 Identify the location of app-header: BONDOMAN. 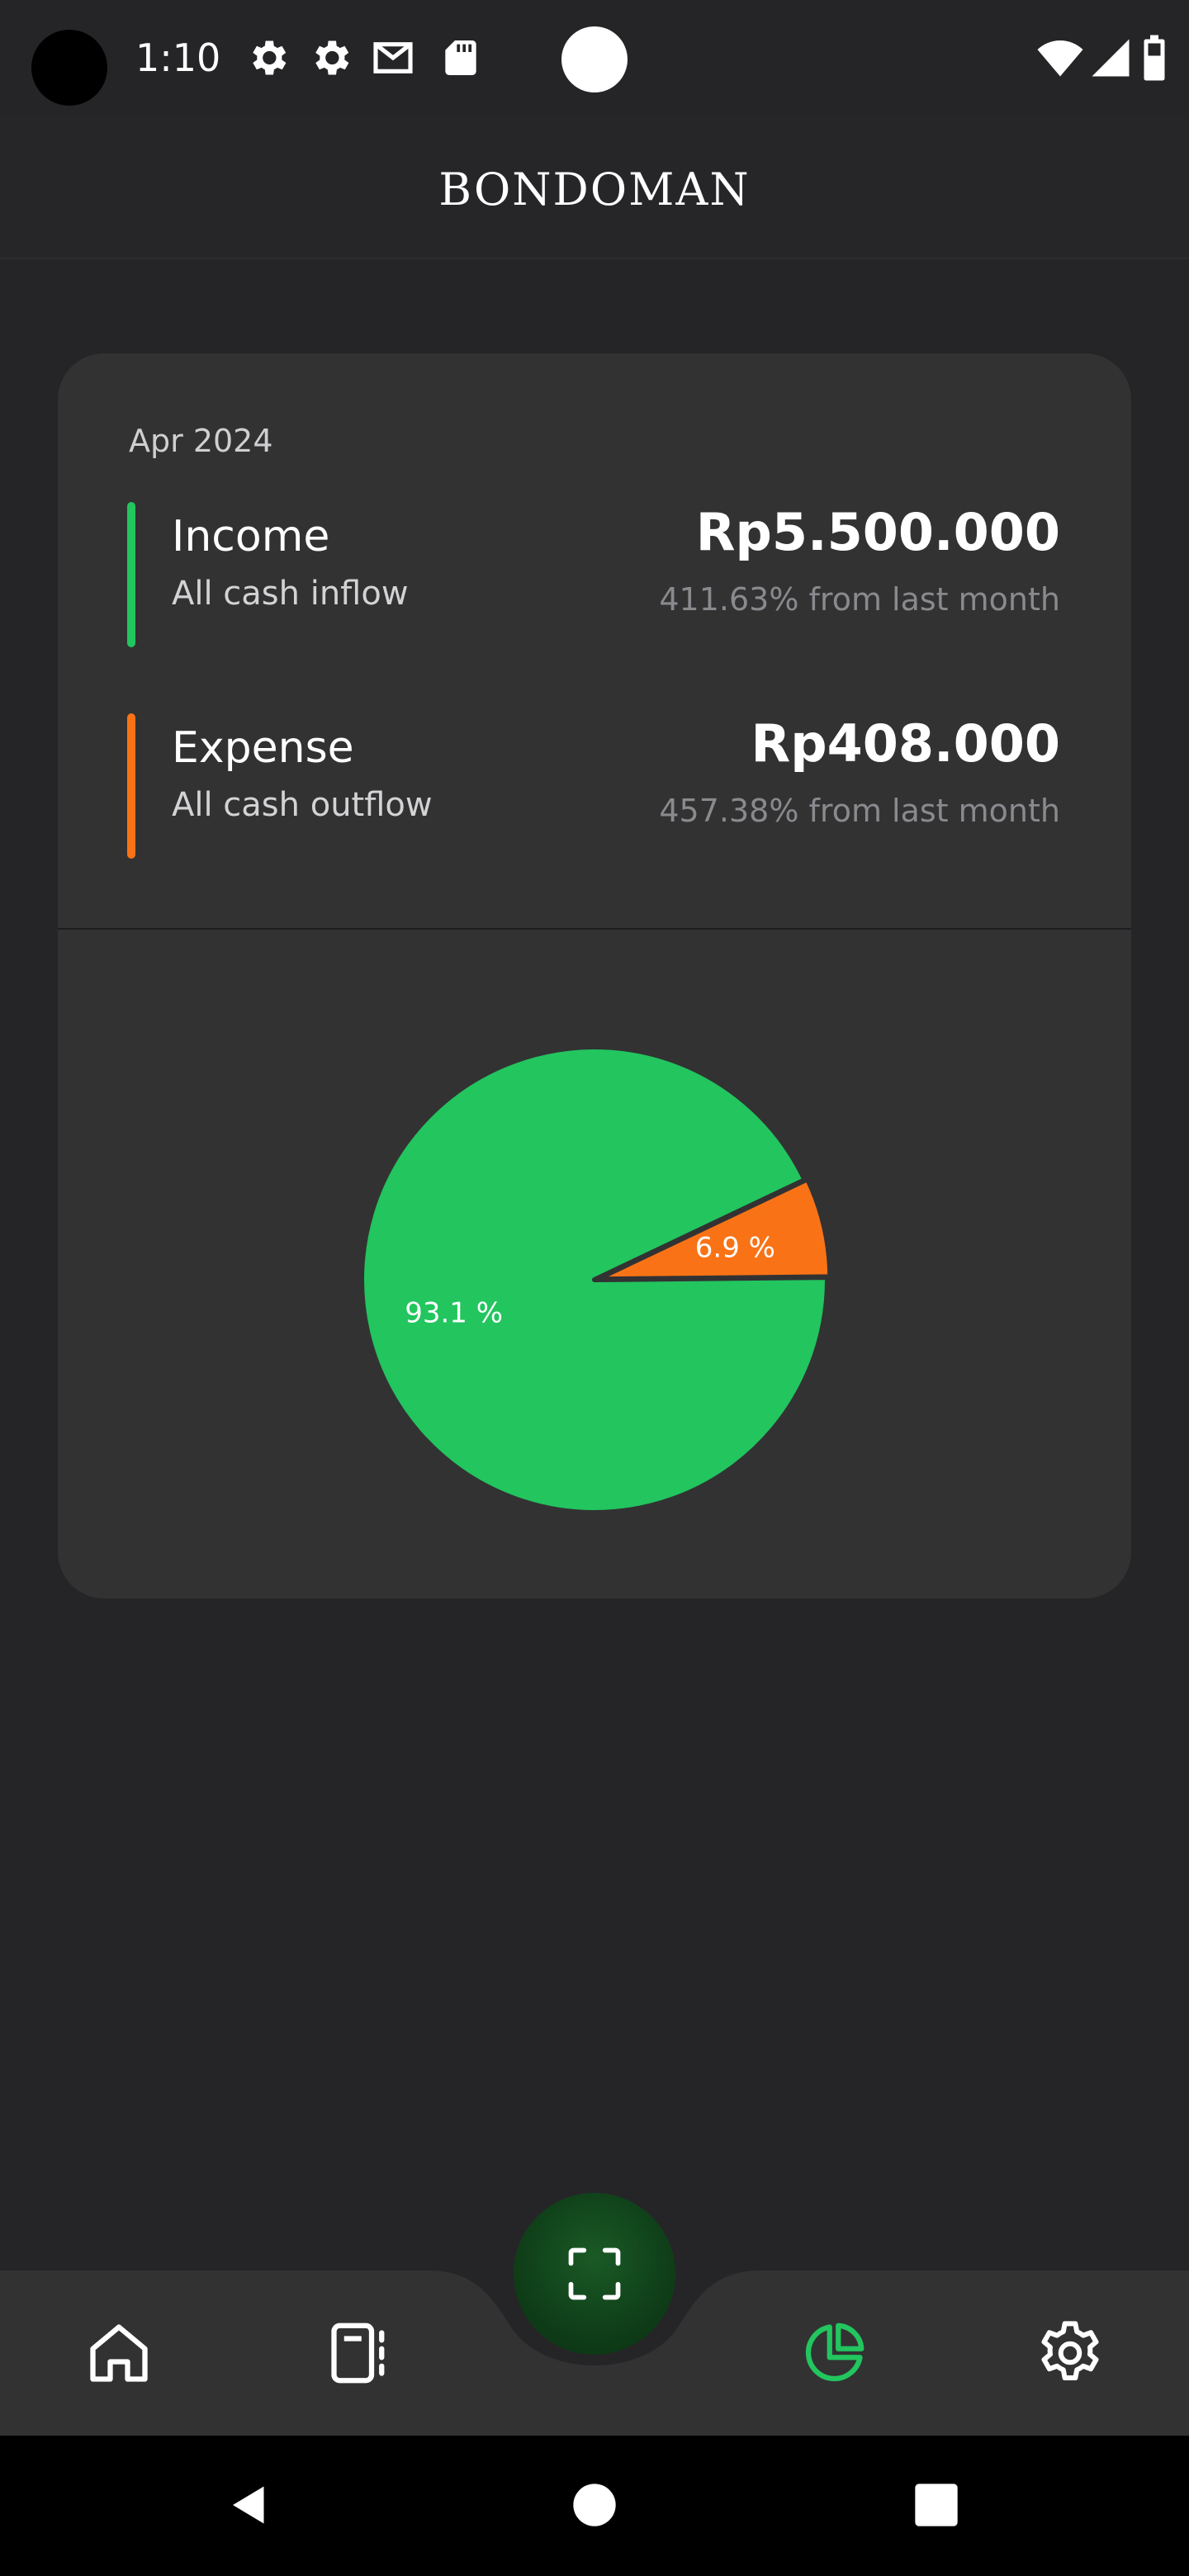
(594, 187).